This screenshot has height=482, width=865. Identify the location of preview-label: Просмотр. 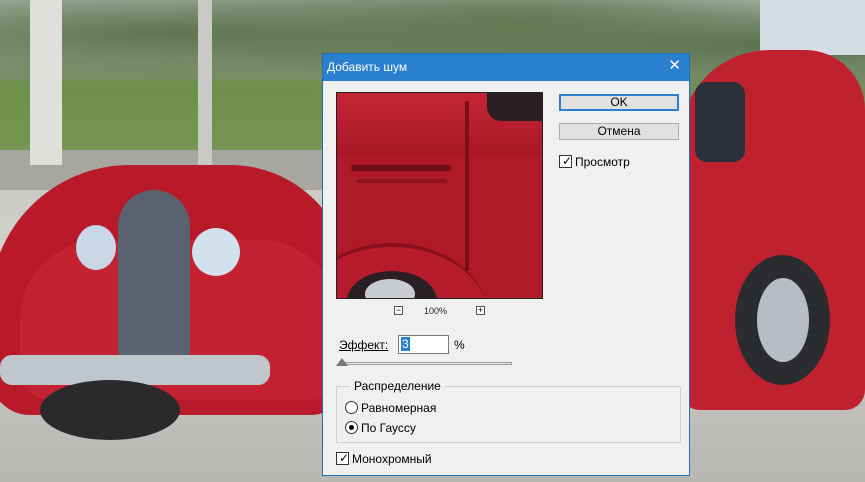
(602, 162).